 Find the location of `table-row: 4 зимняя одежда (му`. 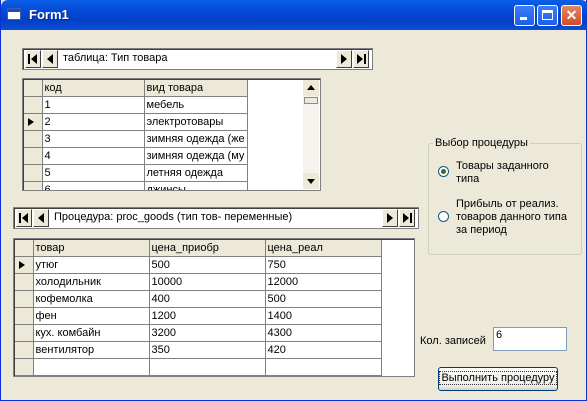

table-row: 4 зимняя одежда (му is located at coordinates (136, 156).